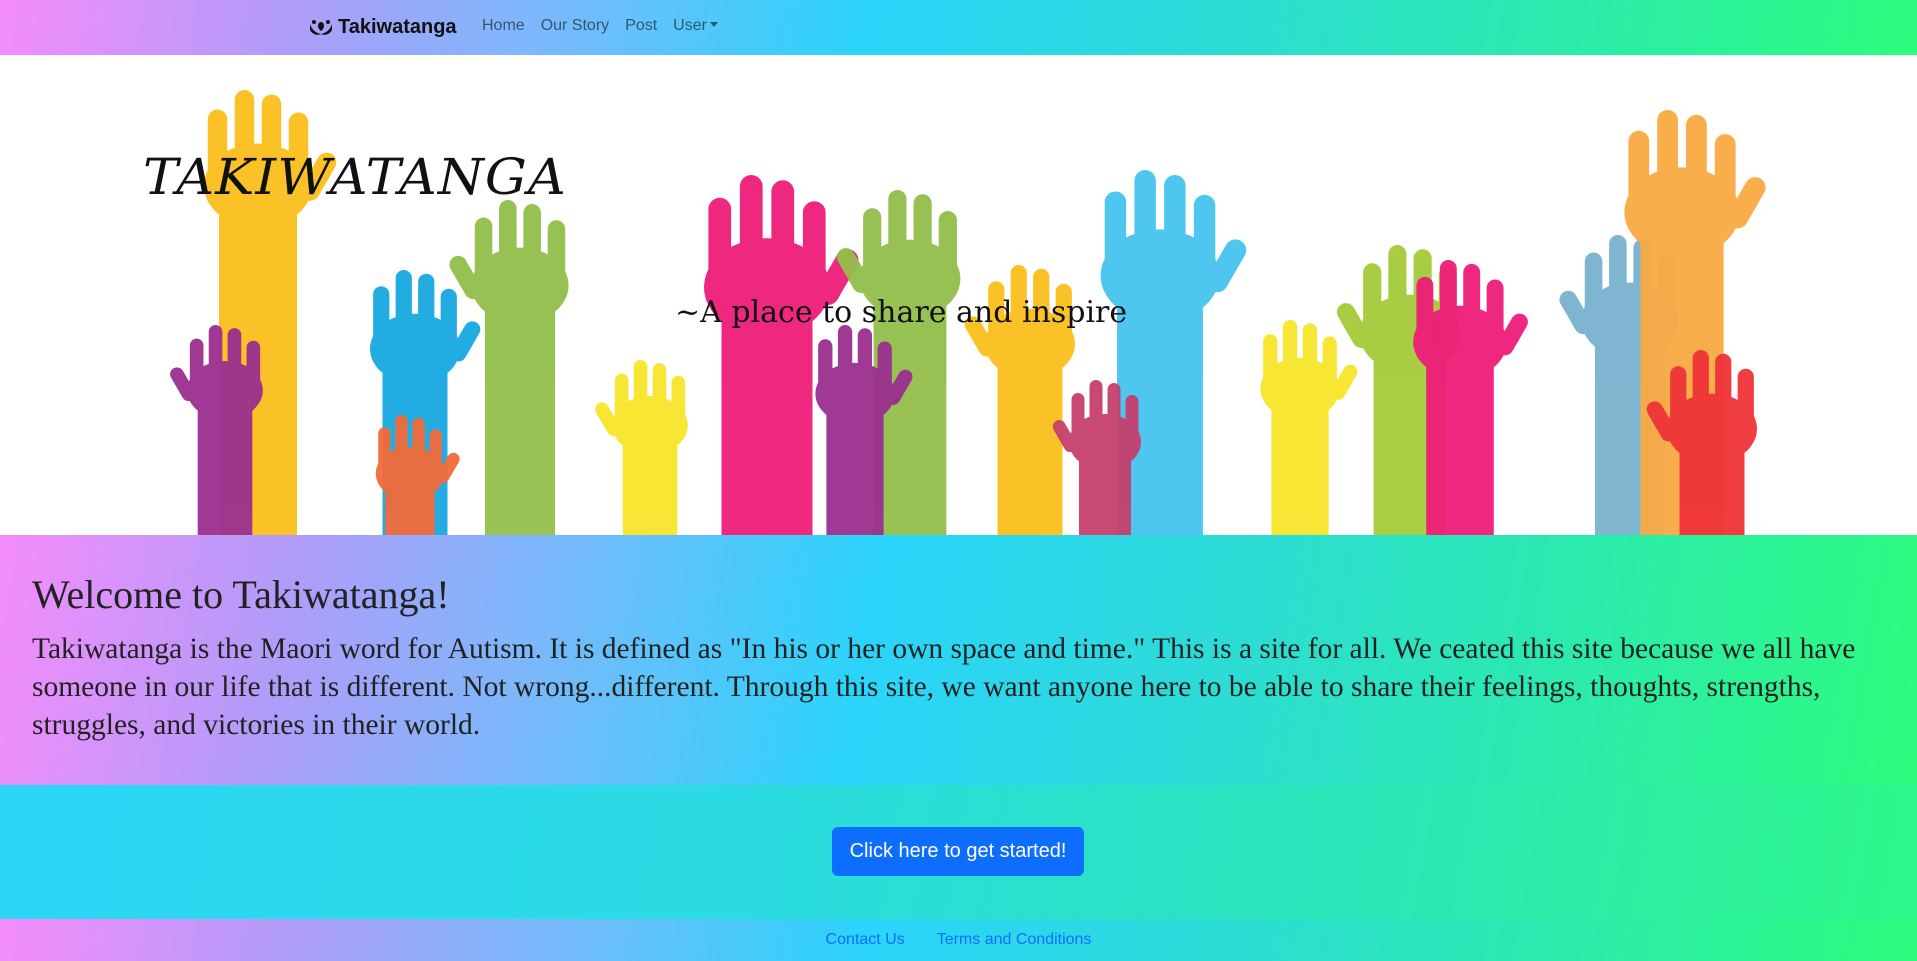  Describe the element at coordinates (241, 594) in the screenshot. I see `welcome-heading: Welcome to Takiwatanga!` at that location.